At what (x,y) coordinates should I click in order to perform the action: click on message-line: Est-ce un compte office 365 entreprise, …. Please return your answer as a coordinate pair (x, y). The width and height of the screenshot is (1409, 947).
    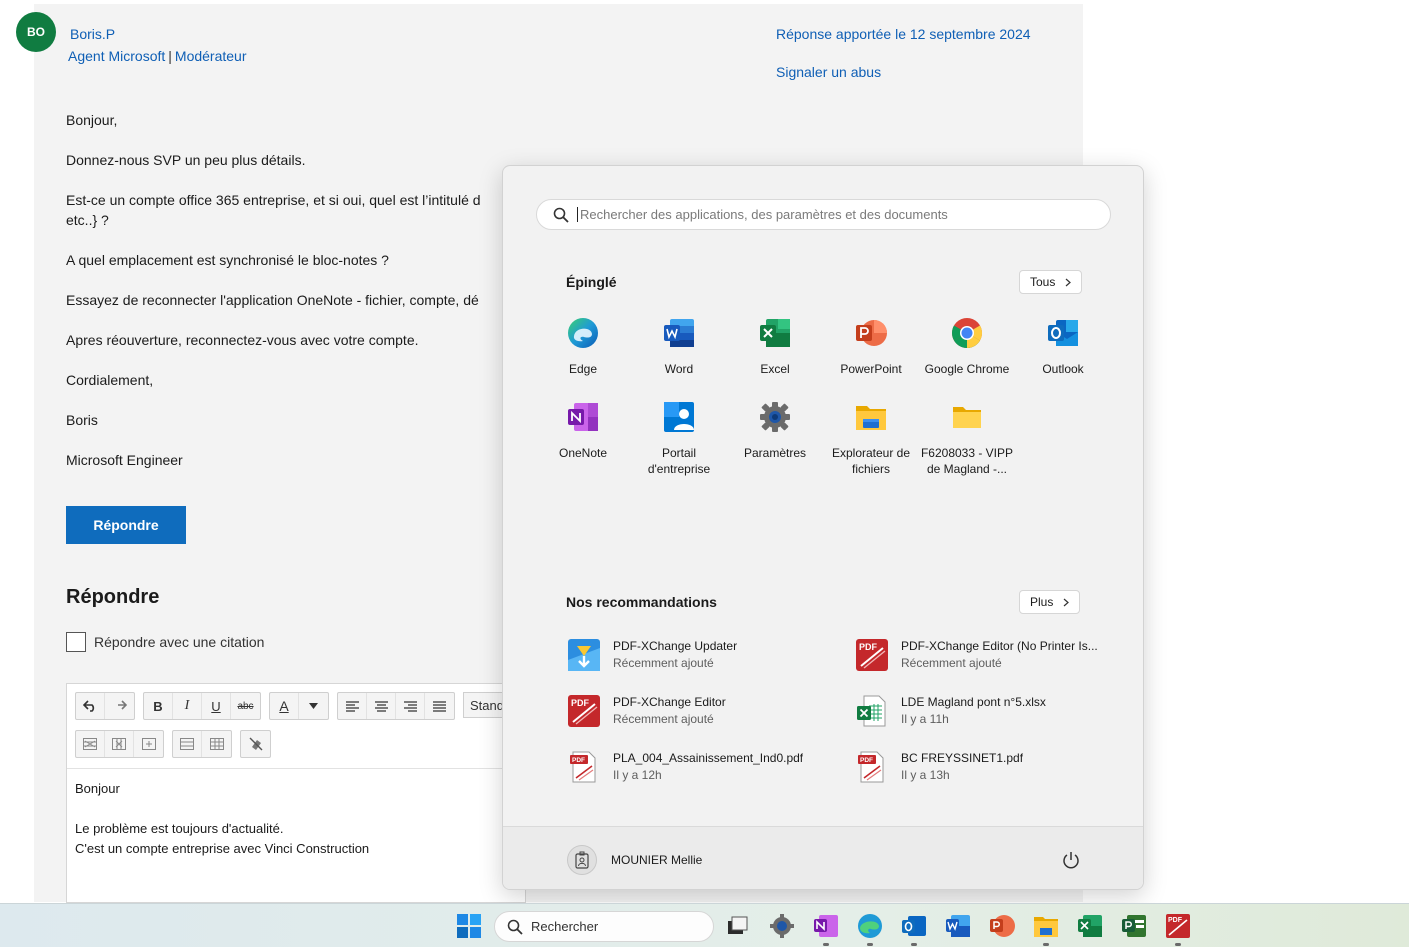
    Looking at the image, I should click on (273, 200).